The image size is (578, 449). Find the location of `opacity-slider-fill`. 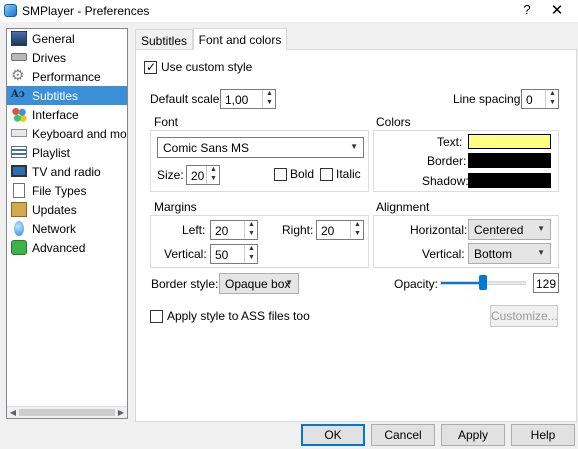

opacity-slider-fill is located at coordinates (462, 283).